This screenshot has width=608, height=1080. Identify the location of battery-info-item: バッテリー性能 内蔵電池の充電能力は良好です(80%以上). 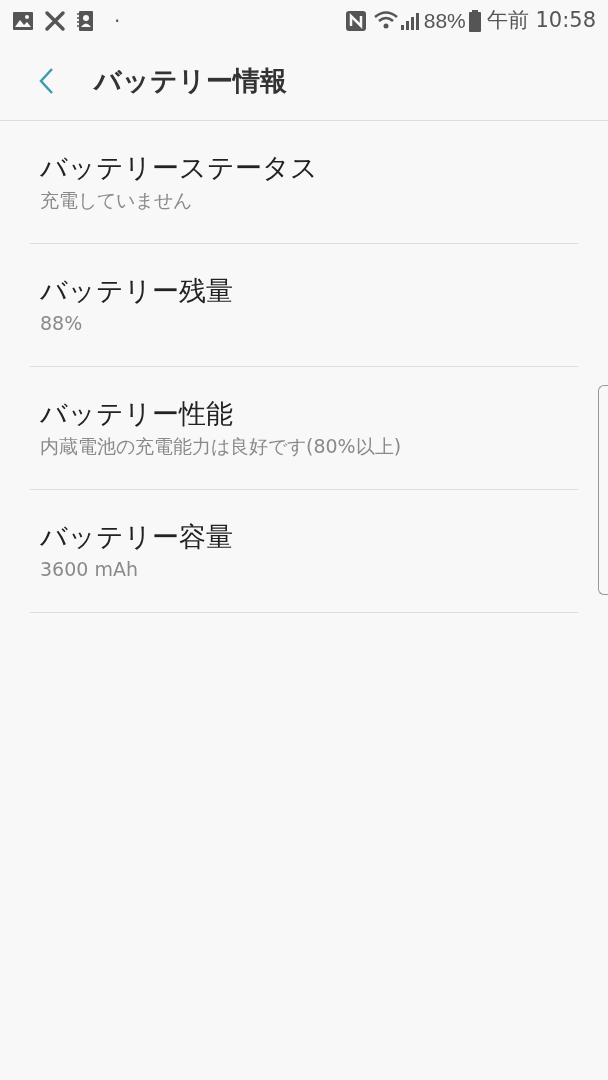
(304, 428).